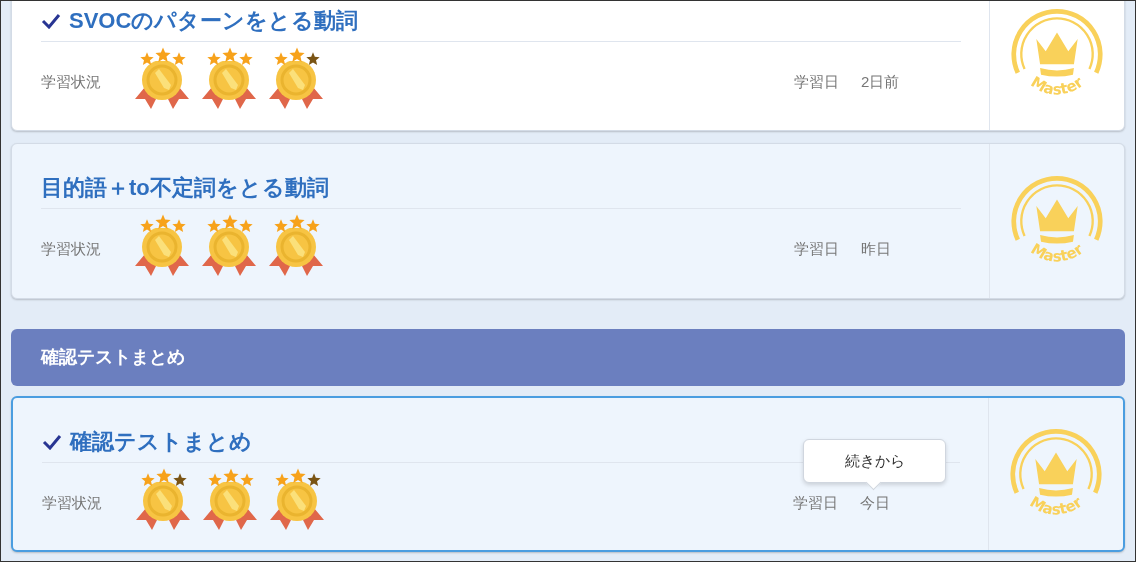 The height and width of the screenshot is (562, 1136). Describe the element at coordinates (185, 188) in the screenshot. I see `lesson-title: 目的語＋to不定詞をとる動詞` at that location.